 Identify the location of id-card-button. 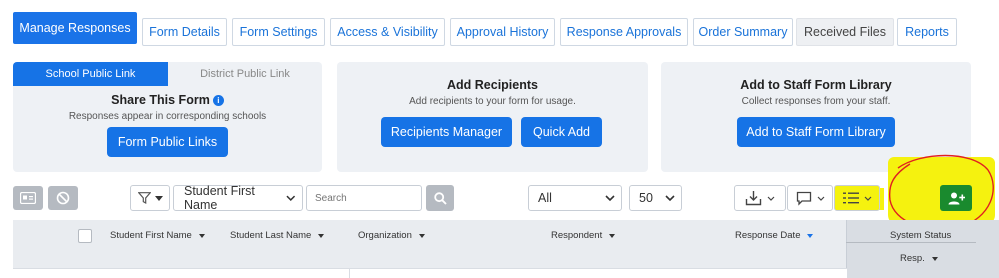
(28, 198).